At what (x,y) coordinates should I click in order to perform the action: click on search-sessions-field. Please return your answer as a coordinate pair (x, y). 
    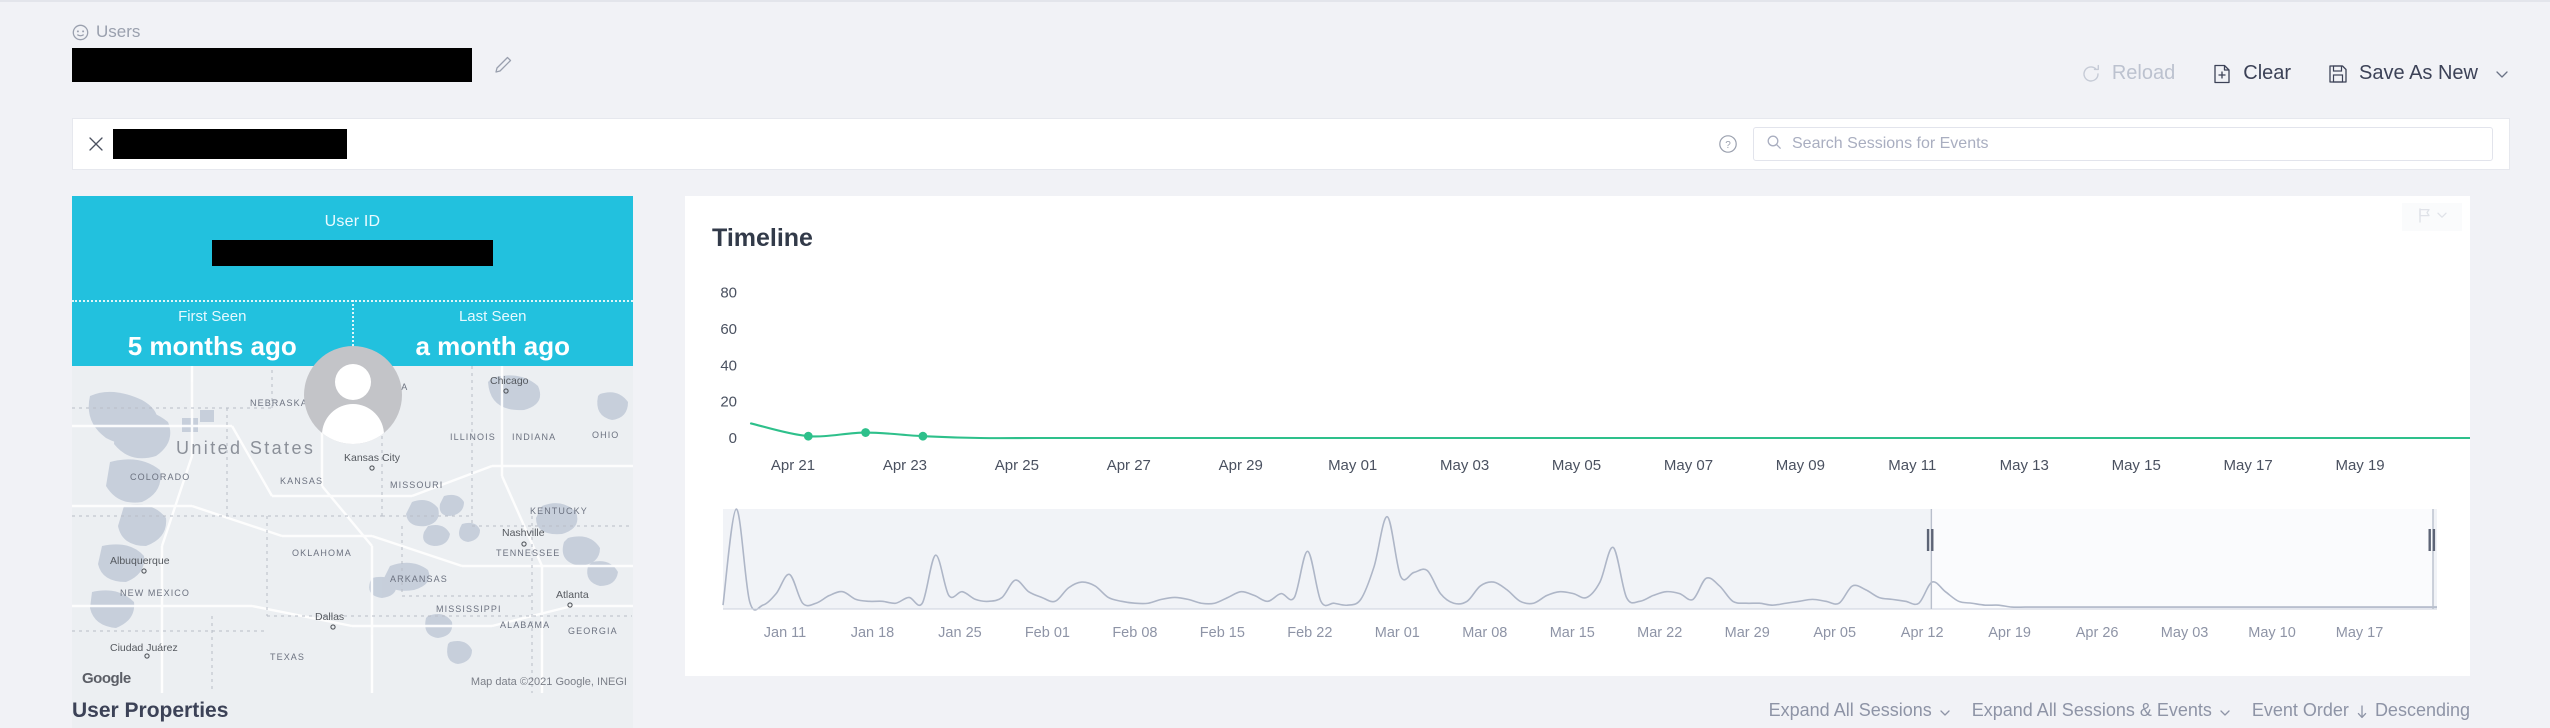
    Looking at the image, I should click on (2123, 144).